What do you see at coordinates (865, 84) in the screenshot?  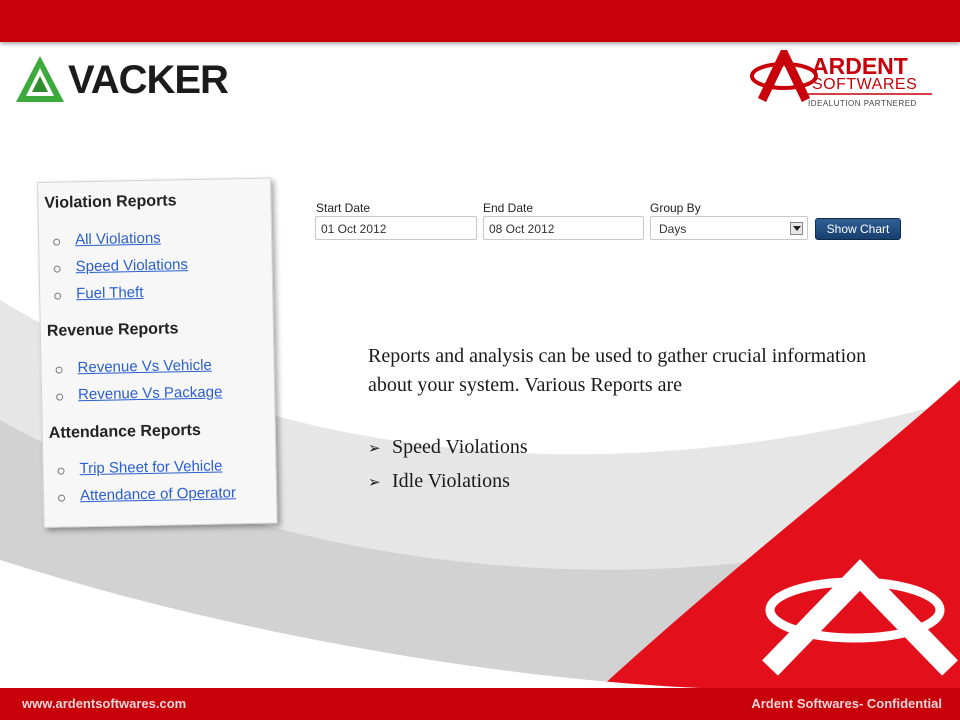 I see `ardent-logo-subtitle: SOFTWARES` at bounding box center [865, 84].